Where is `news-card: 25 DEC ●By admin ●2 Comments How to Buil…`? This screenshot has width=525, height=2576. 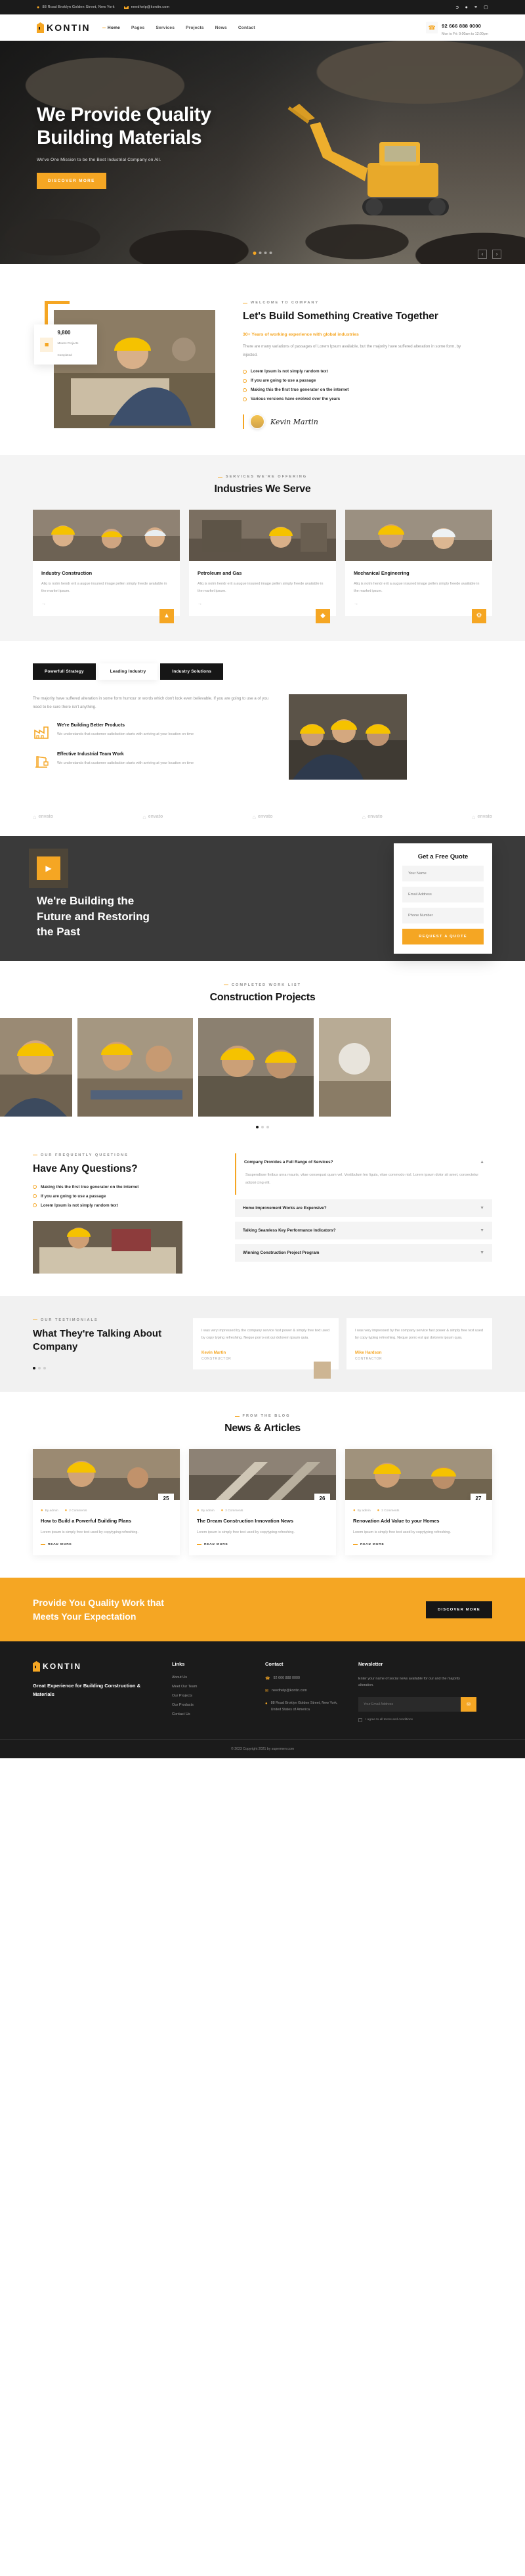
news-card: 25 DEC ●By admin ●2 Comments How to Buil… is located at coordinates (106, 1503).